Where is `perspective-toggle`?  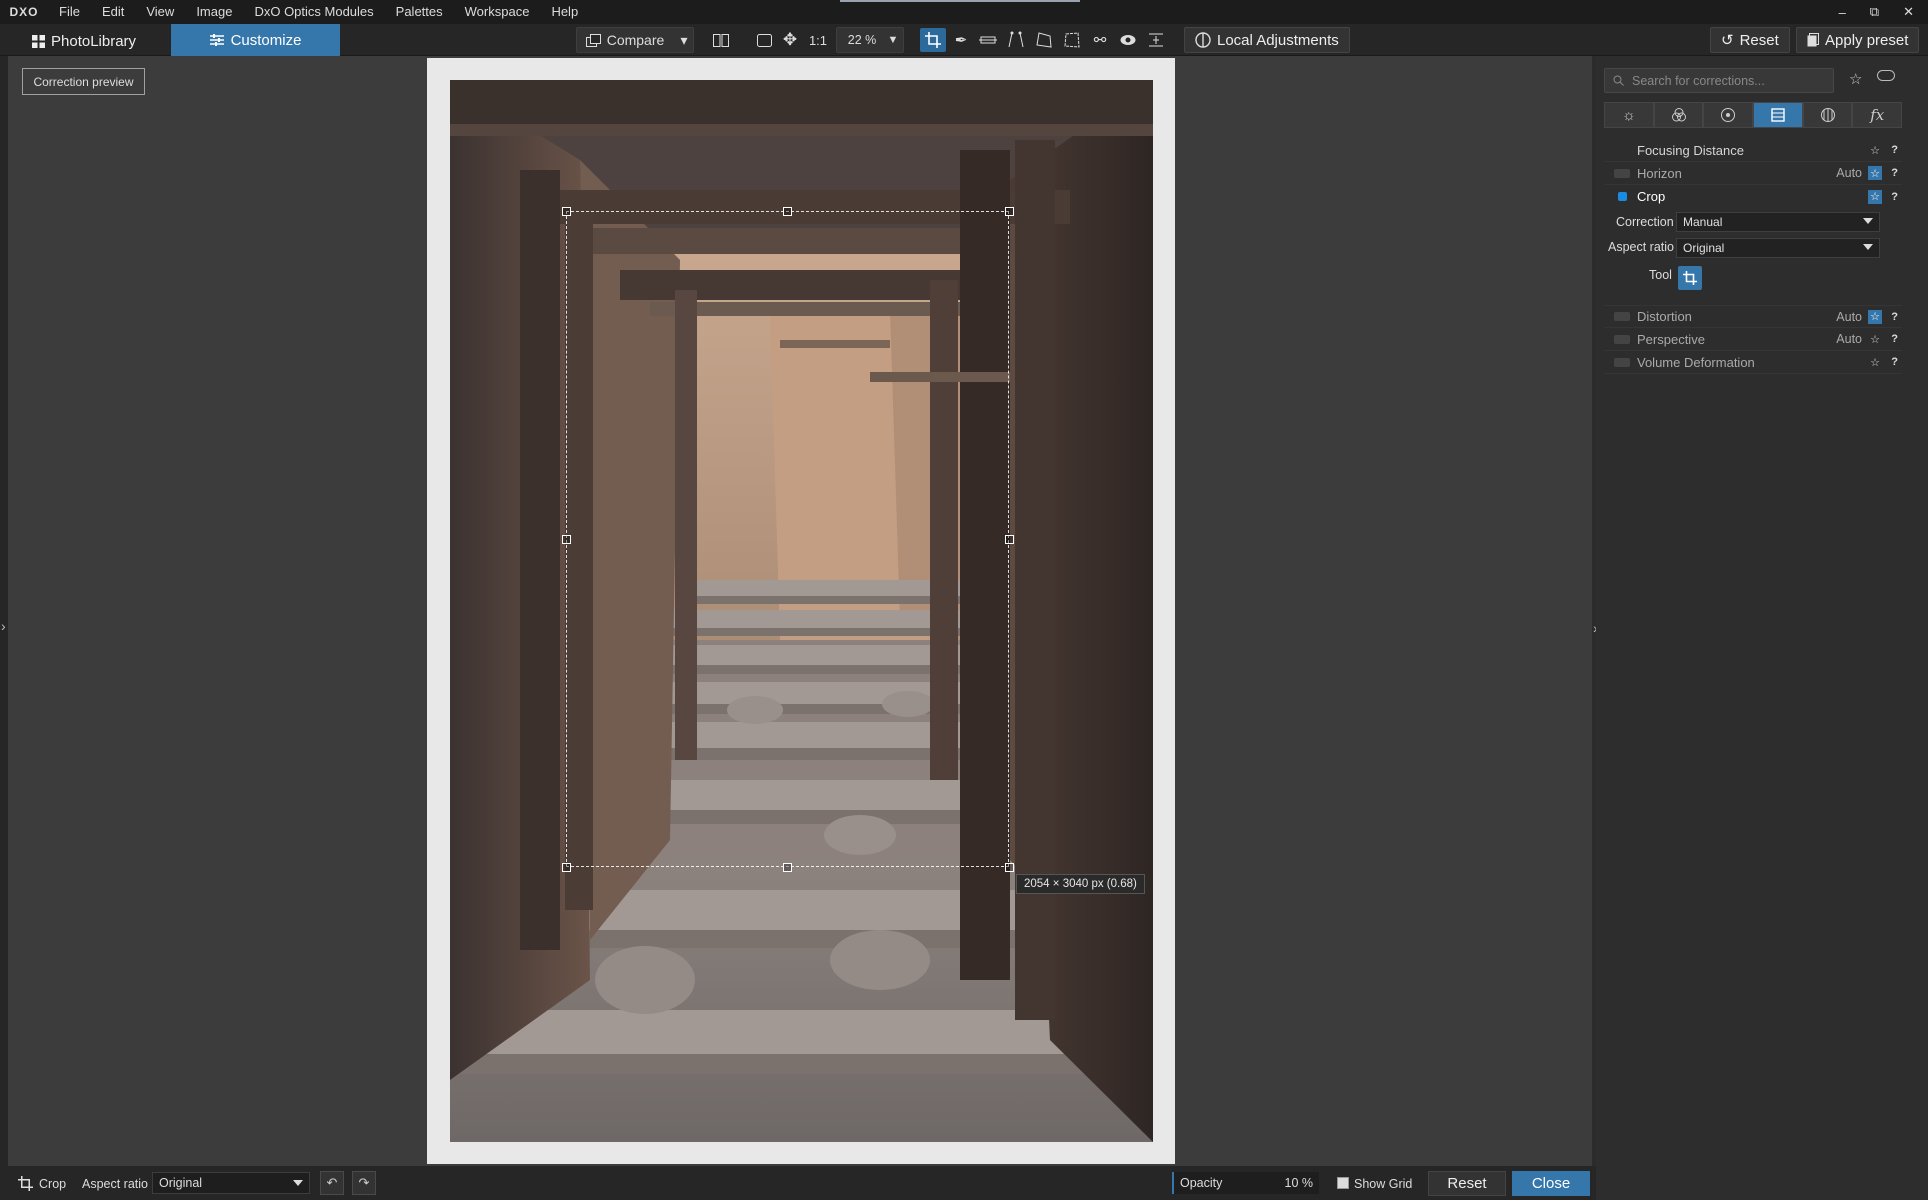
perspective-toggle is located at coordinates (1622, 339).